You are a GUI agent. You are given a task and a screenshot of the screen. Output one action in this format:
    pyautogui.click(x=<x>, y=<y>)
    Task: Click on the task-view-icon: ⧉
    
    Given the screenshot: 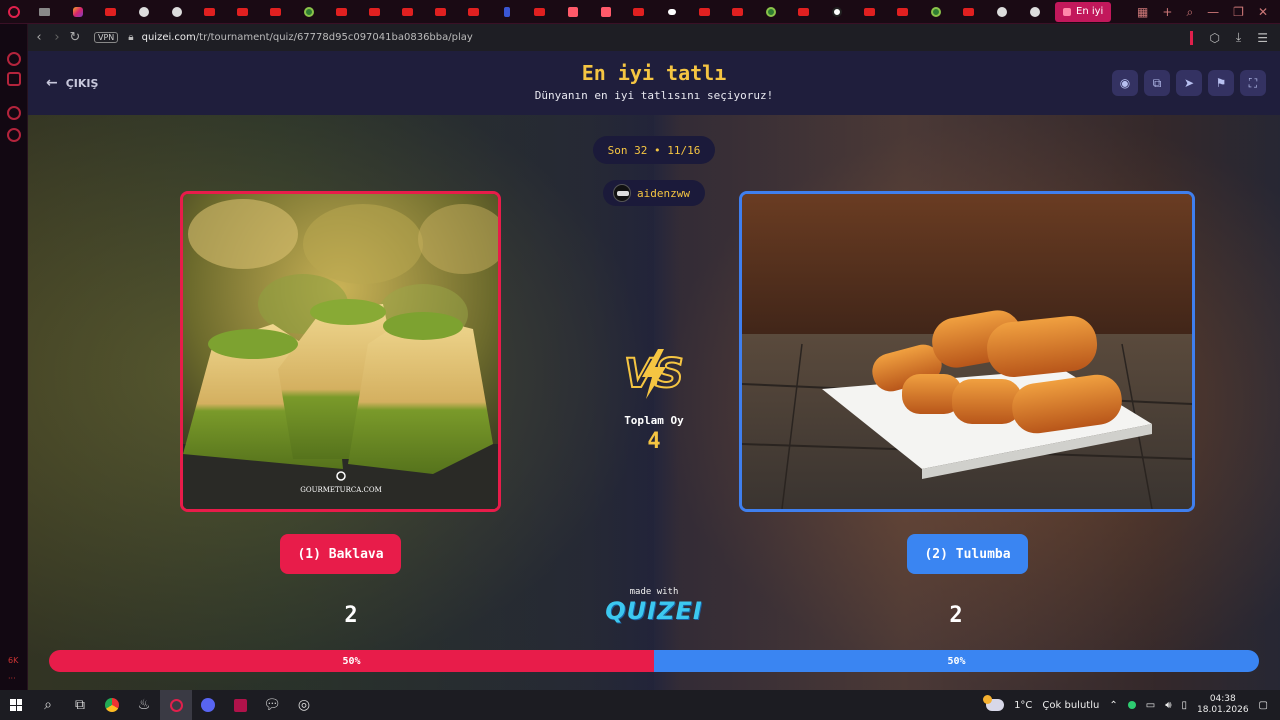 What is the action you would take?
    pyautogui.click(x=80, y=705)
    